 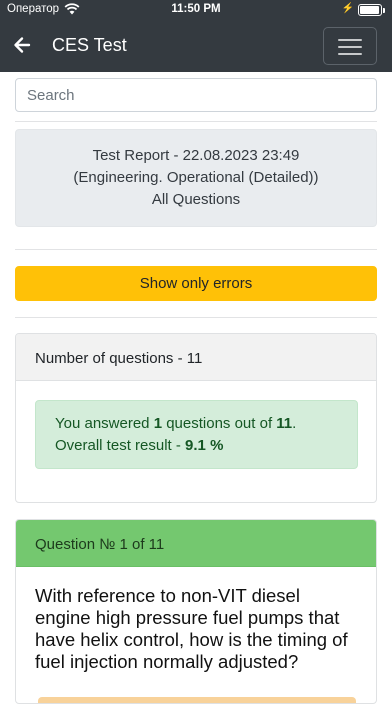 What do you see at coordinates (197, 700) in the screenshot?
I see `answer-option` at bounding box center [197, 700].